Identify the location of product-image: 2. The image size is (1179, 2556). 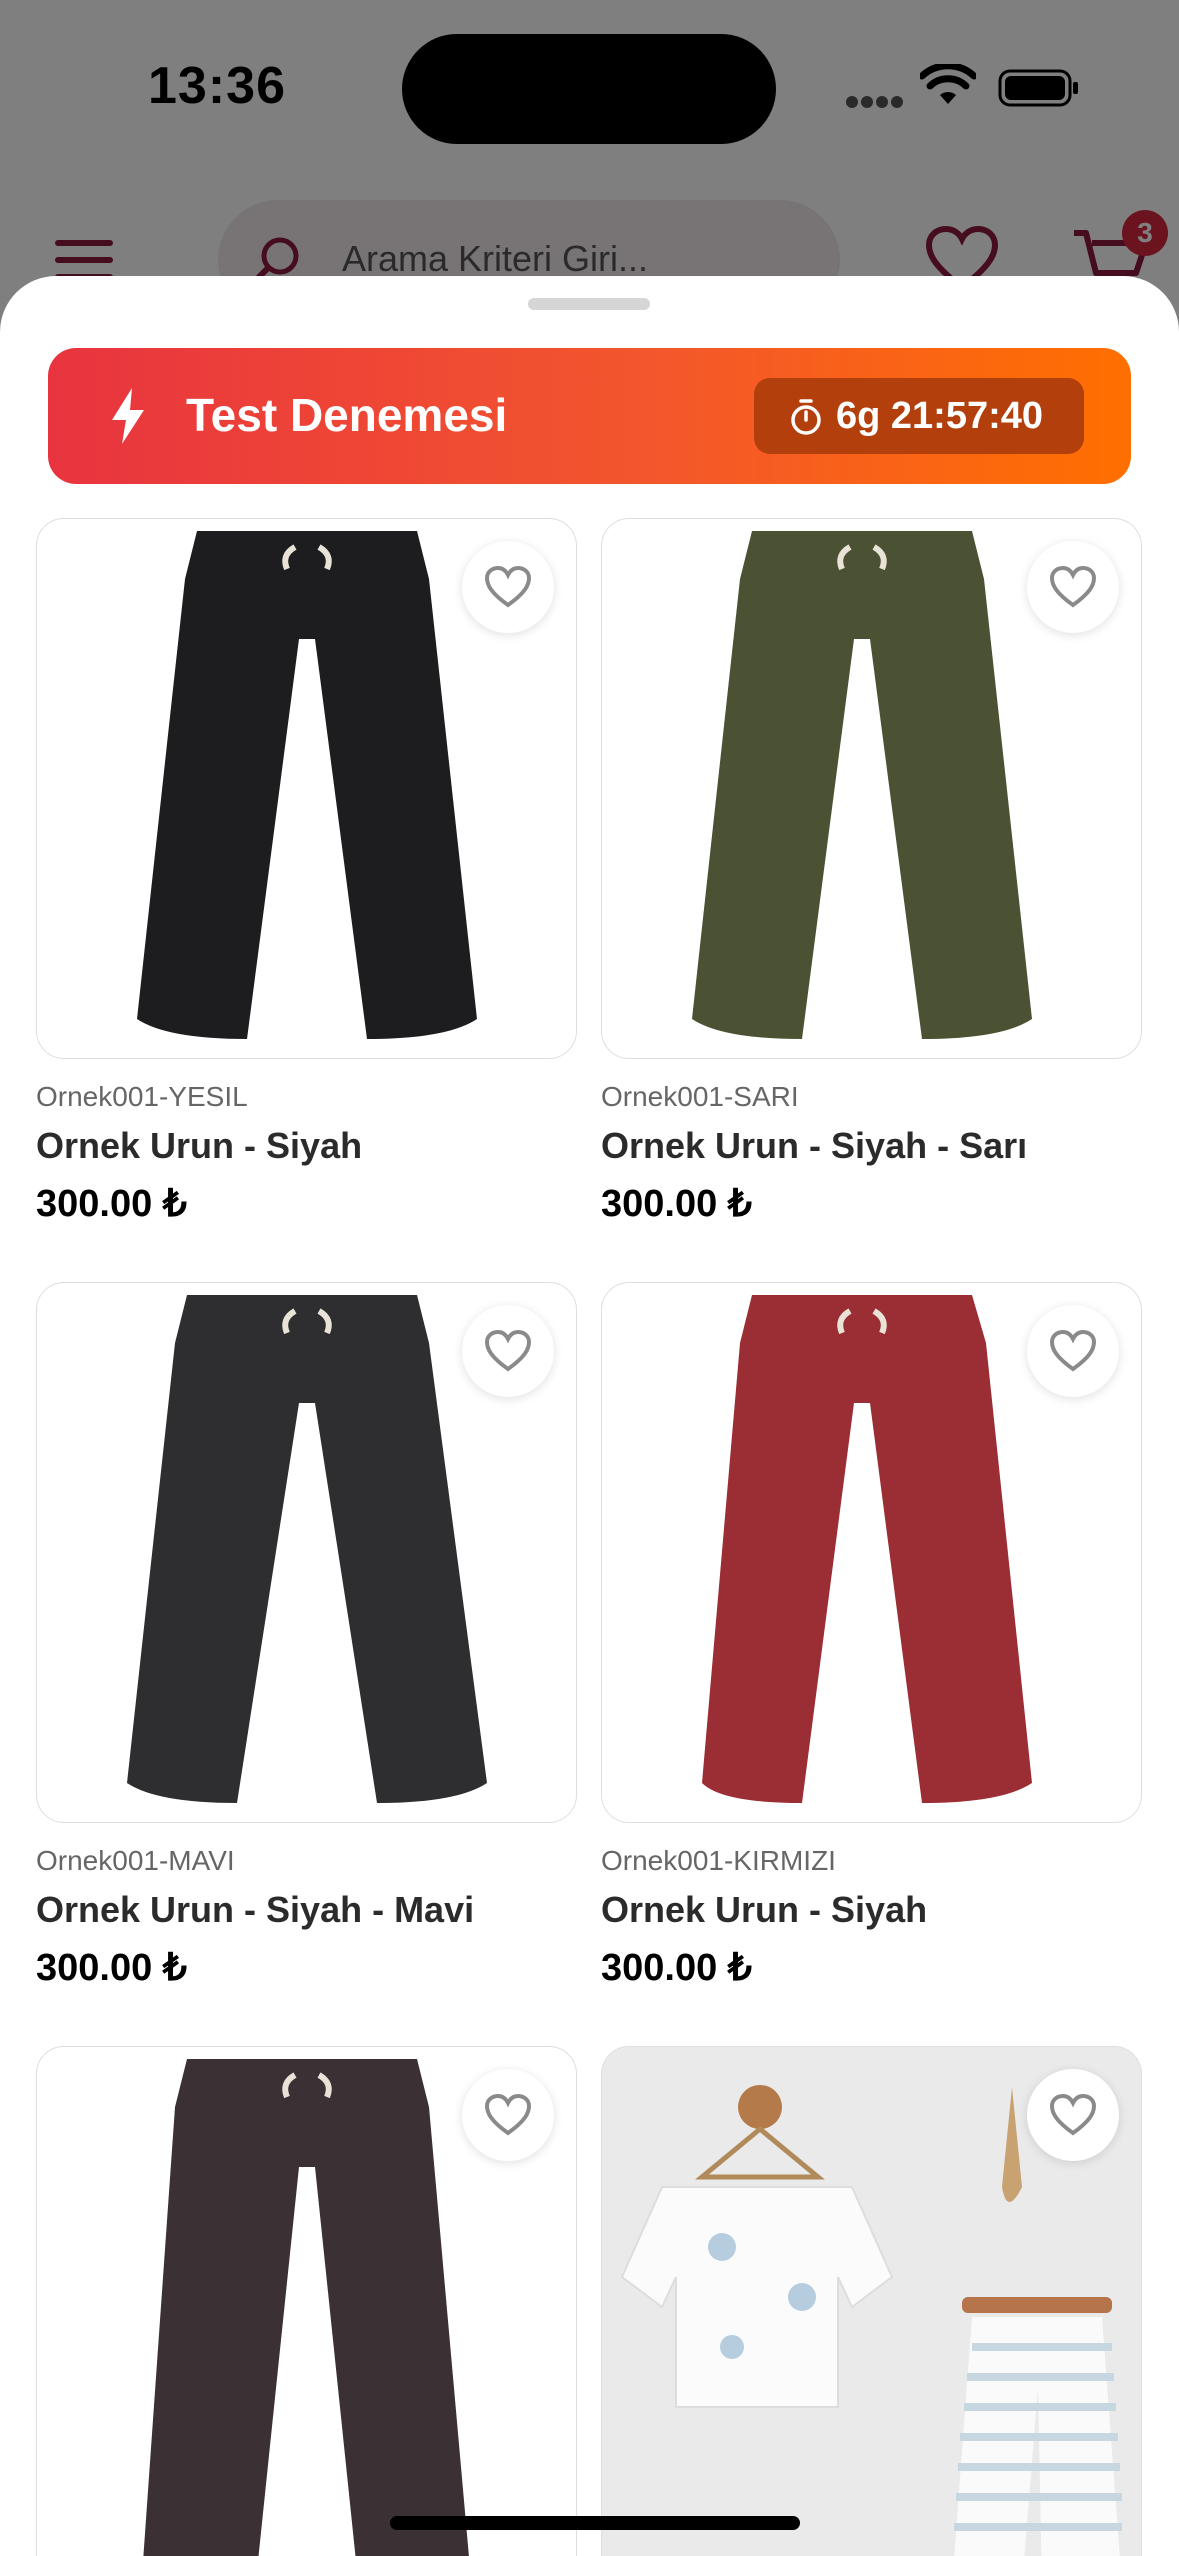
(871, 2301).